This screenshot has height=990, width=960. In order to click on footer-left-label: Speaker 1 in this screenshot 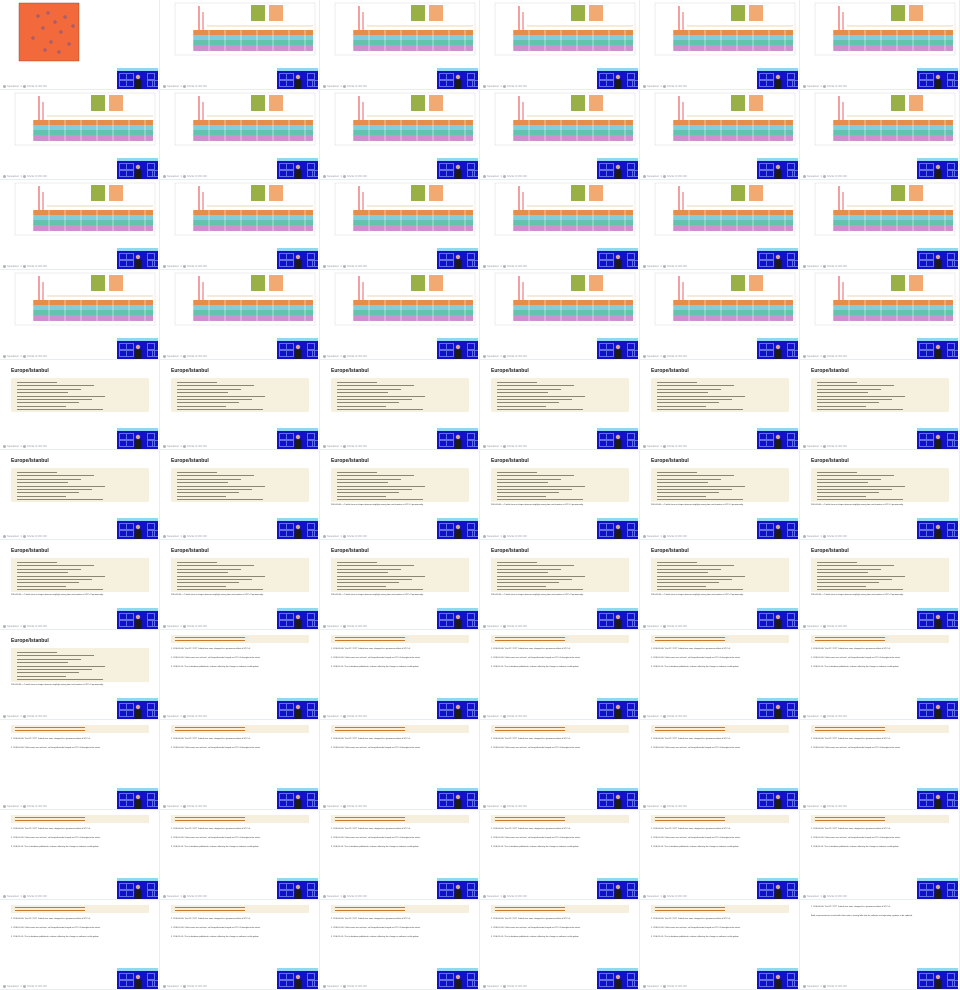, I will do `click(655, 986)`.